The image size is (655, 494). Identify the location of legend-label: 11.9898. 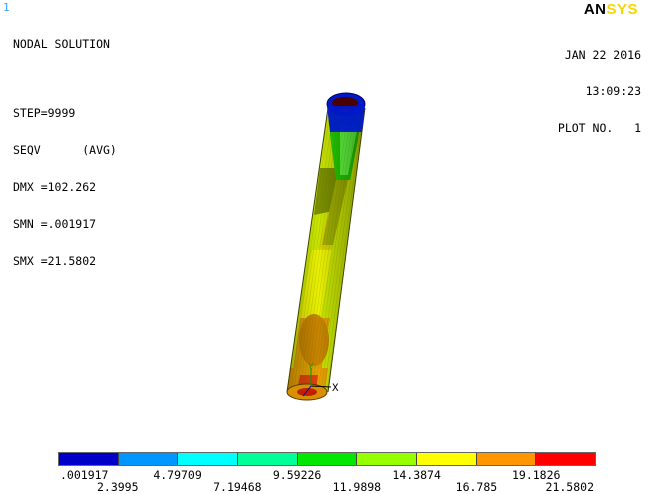
(357, 487).